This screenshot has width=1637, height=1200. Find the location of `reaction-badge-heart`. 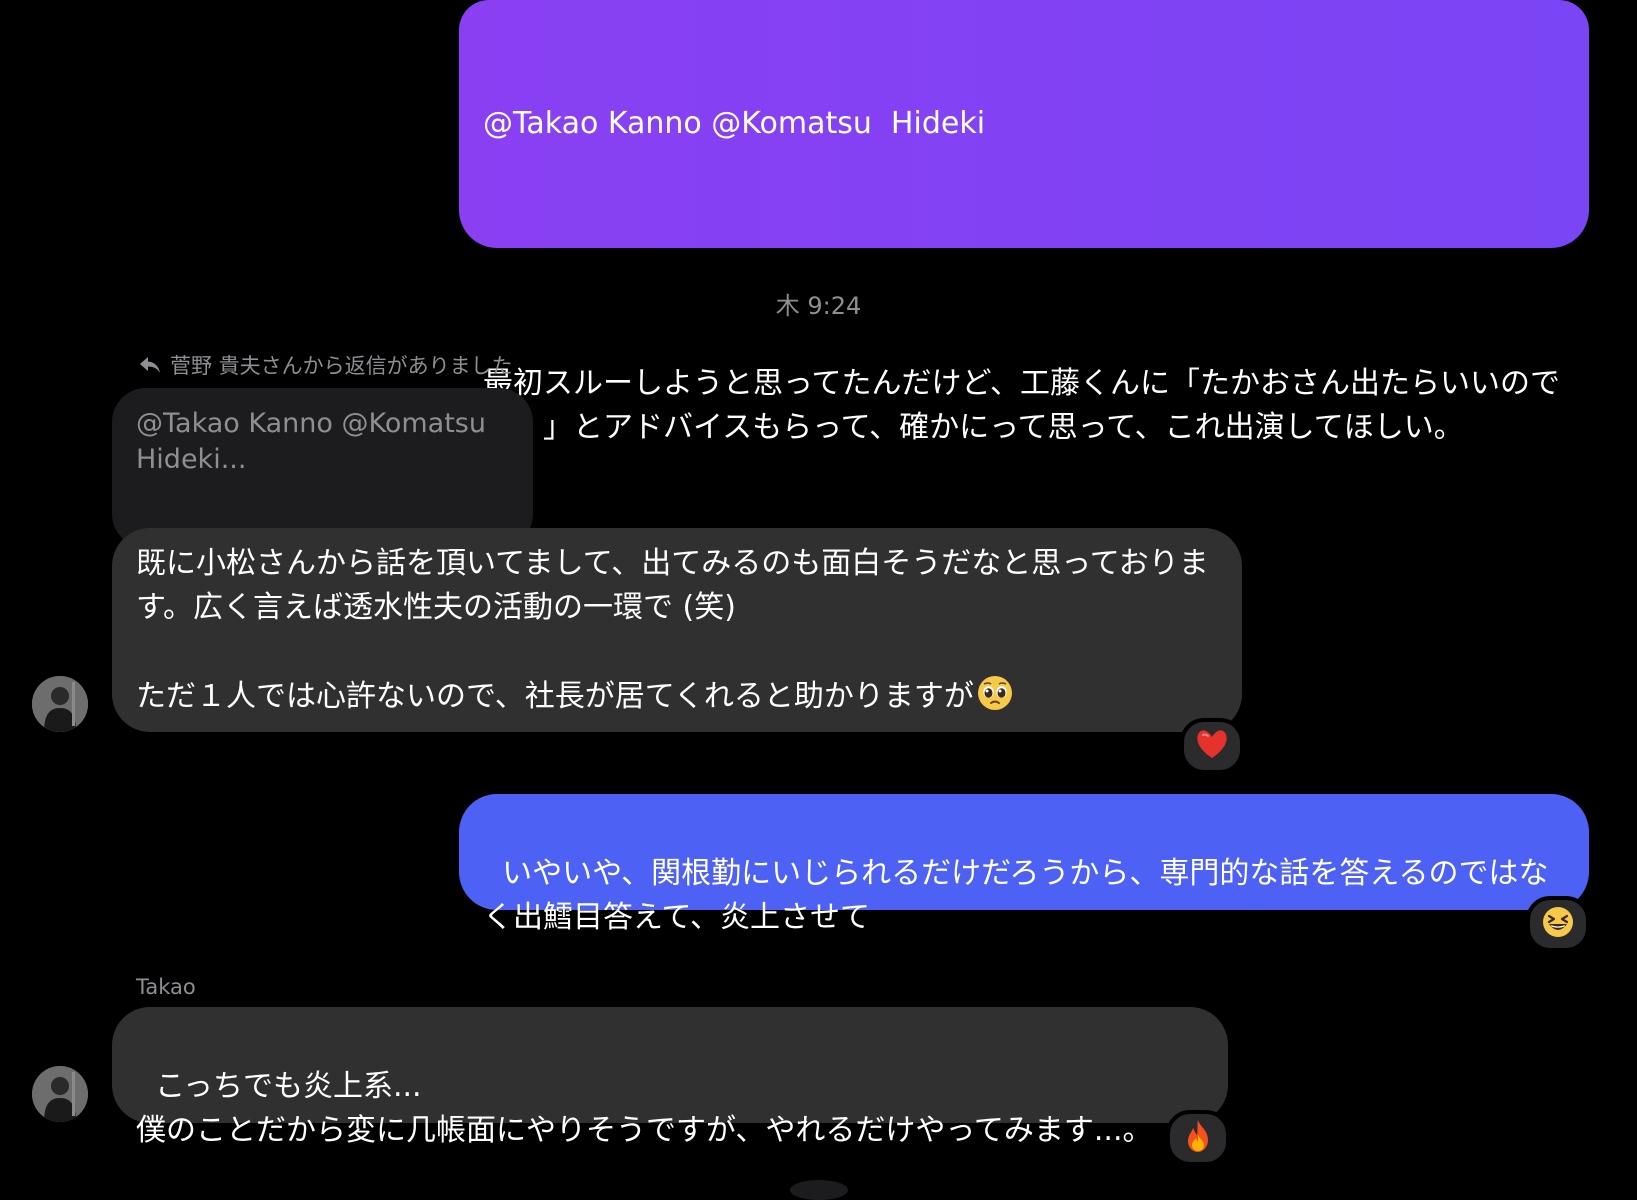

reaction-badge-heart is located at coordinates (1212, 746).